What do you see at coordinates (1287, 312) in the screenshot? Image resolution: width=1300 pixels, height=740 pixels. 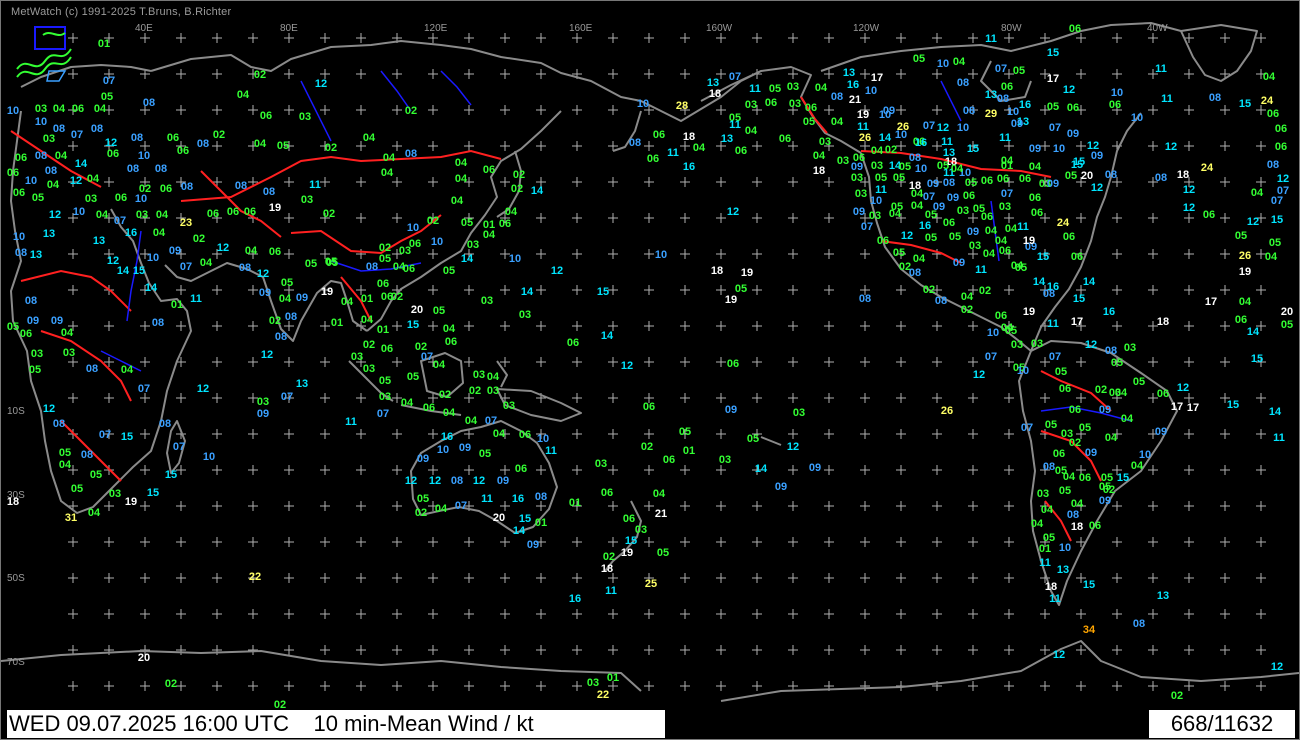 I see `wind-speed-value: 20` at bounding box center [1287, 312].